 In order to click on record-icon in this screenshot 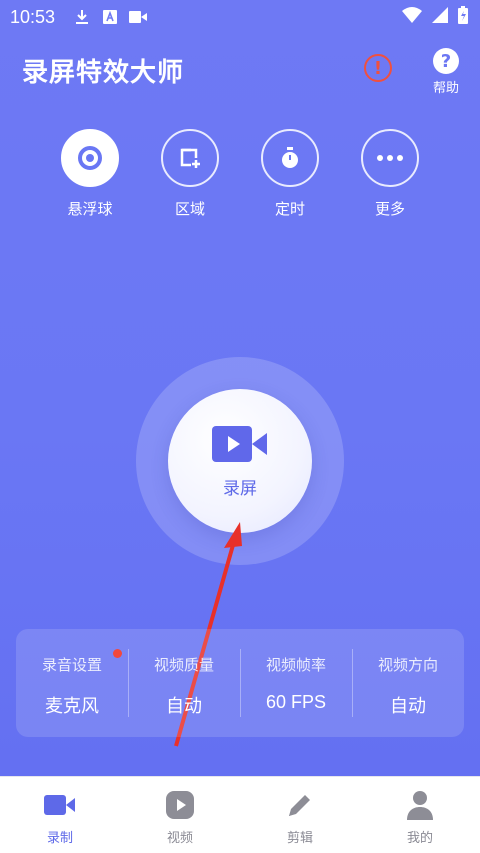, I will do `click(60, 805)`.